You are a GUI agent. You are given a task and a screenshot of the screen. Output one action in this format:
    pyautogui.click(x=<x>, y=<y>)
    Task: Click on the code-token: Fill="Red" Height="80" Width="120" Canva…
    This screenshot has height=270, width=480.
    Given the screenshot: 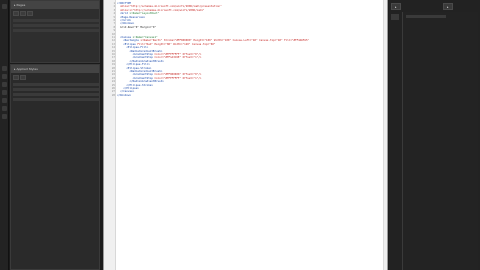 What is the action you would take?
    pyautogui.click(x=176, y=44)
    